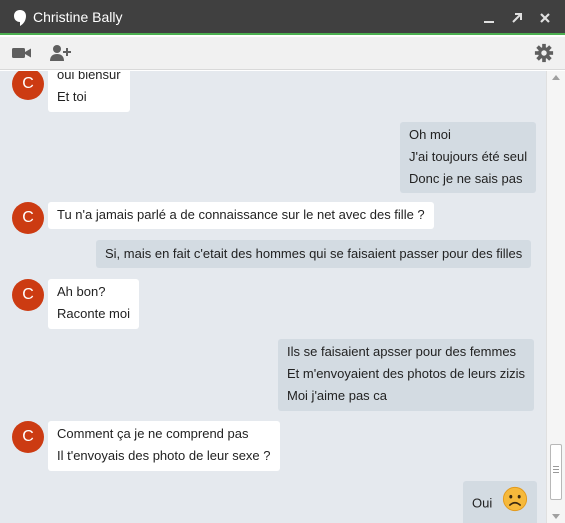 This screenshot has width=565, height=523. Describe the element at coordinates (515, 504) in the screenshot. I see `sad-face-icon` at that location.